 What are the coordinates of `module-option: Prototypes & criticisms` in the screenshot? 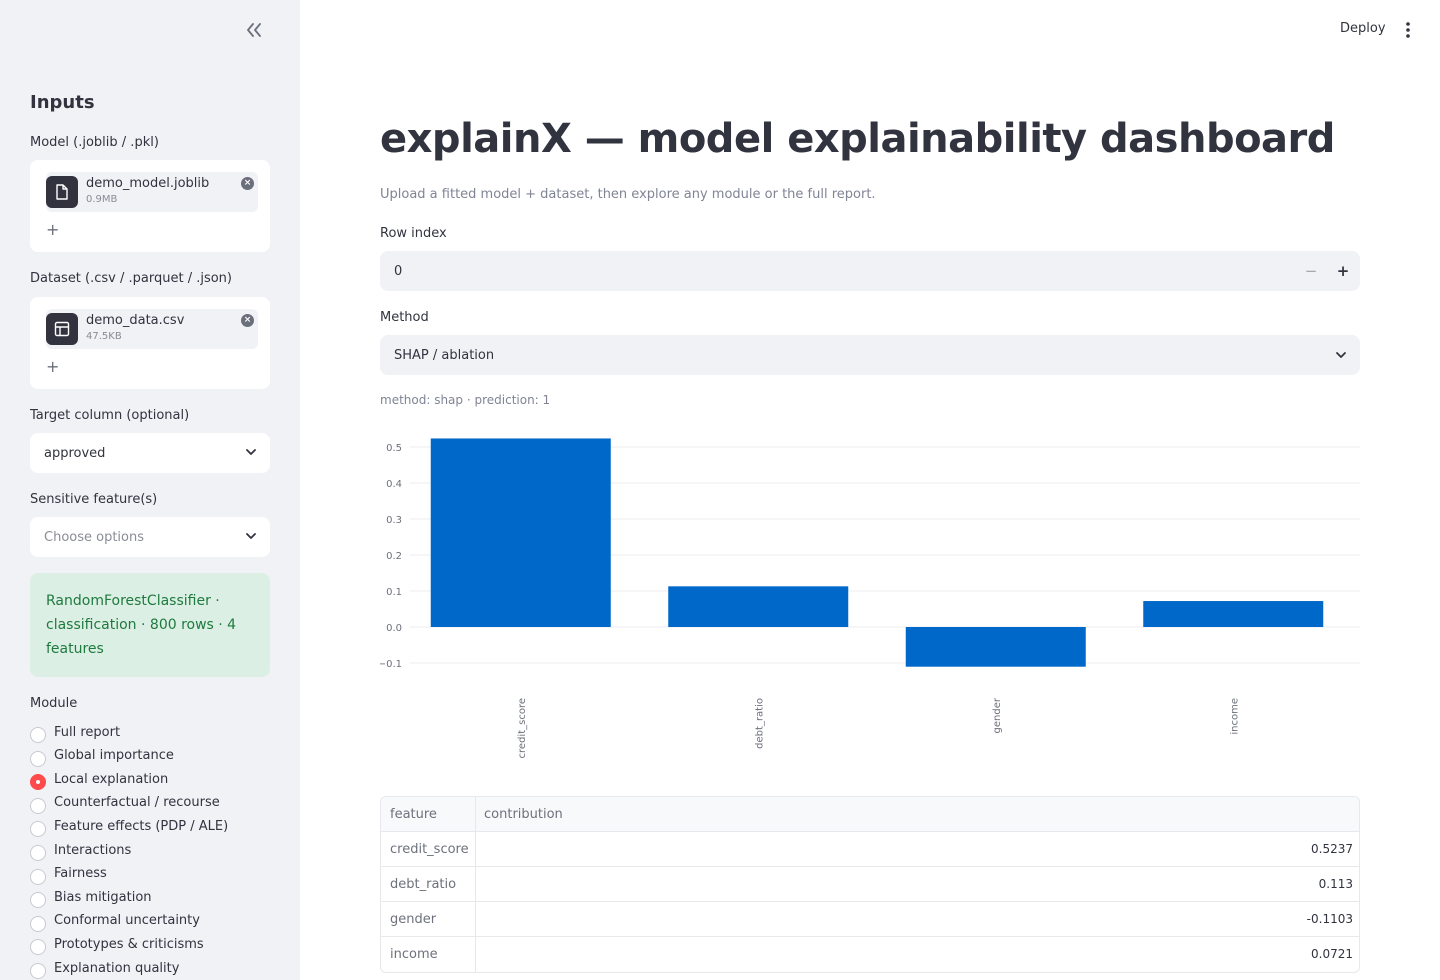 It's located at (117, 945).